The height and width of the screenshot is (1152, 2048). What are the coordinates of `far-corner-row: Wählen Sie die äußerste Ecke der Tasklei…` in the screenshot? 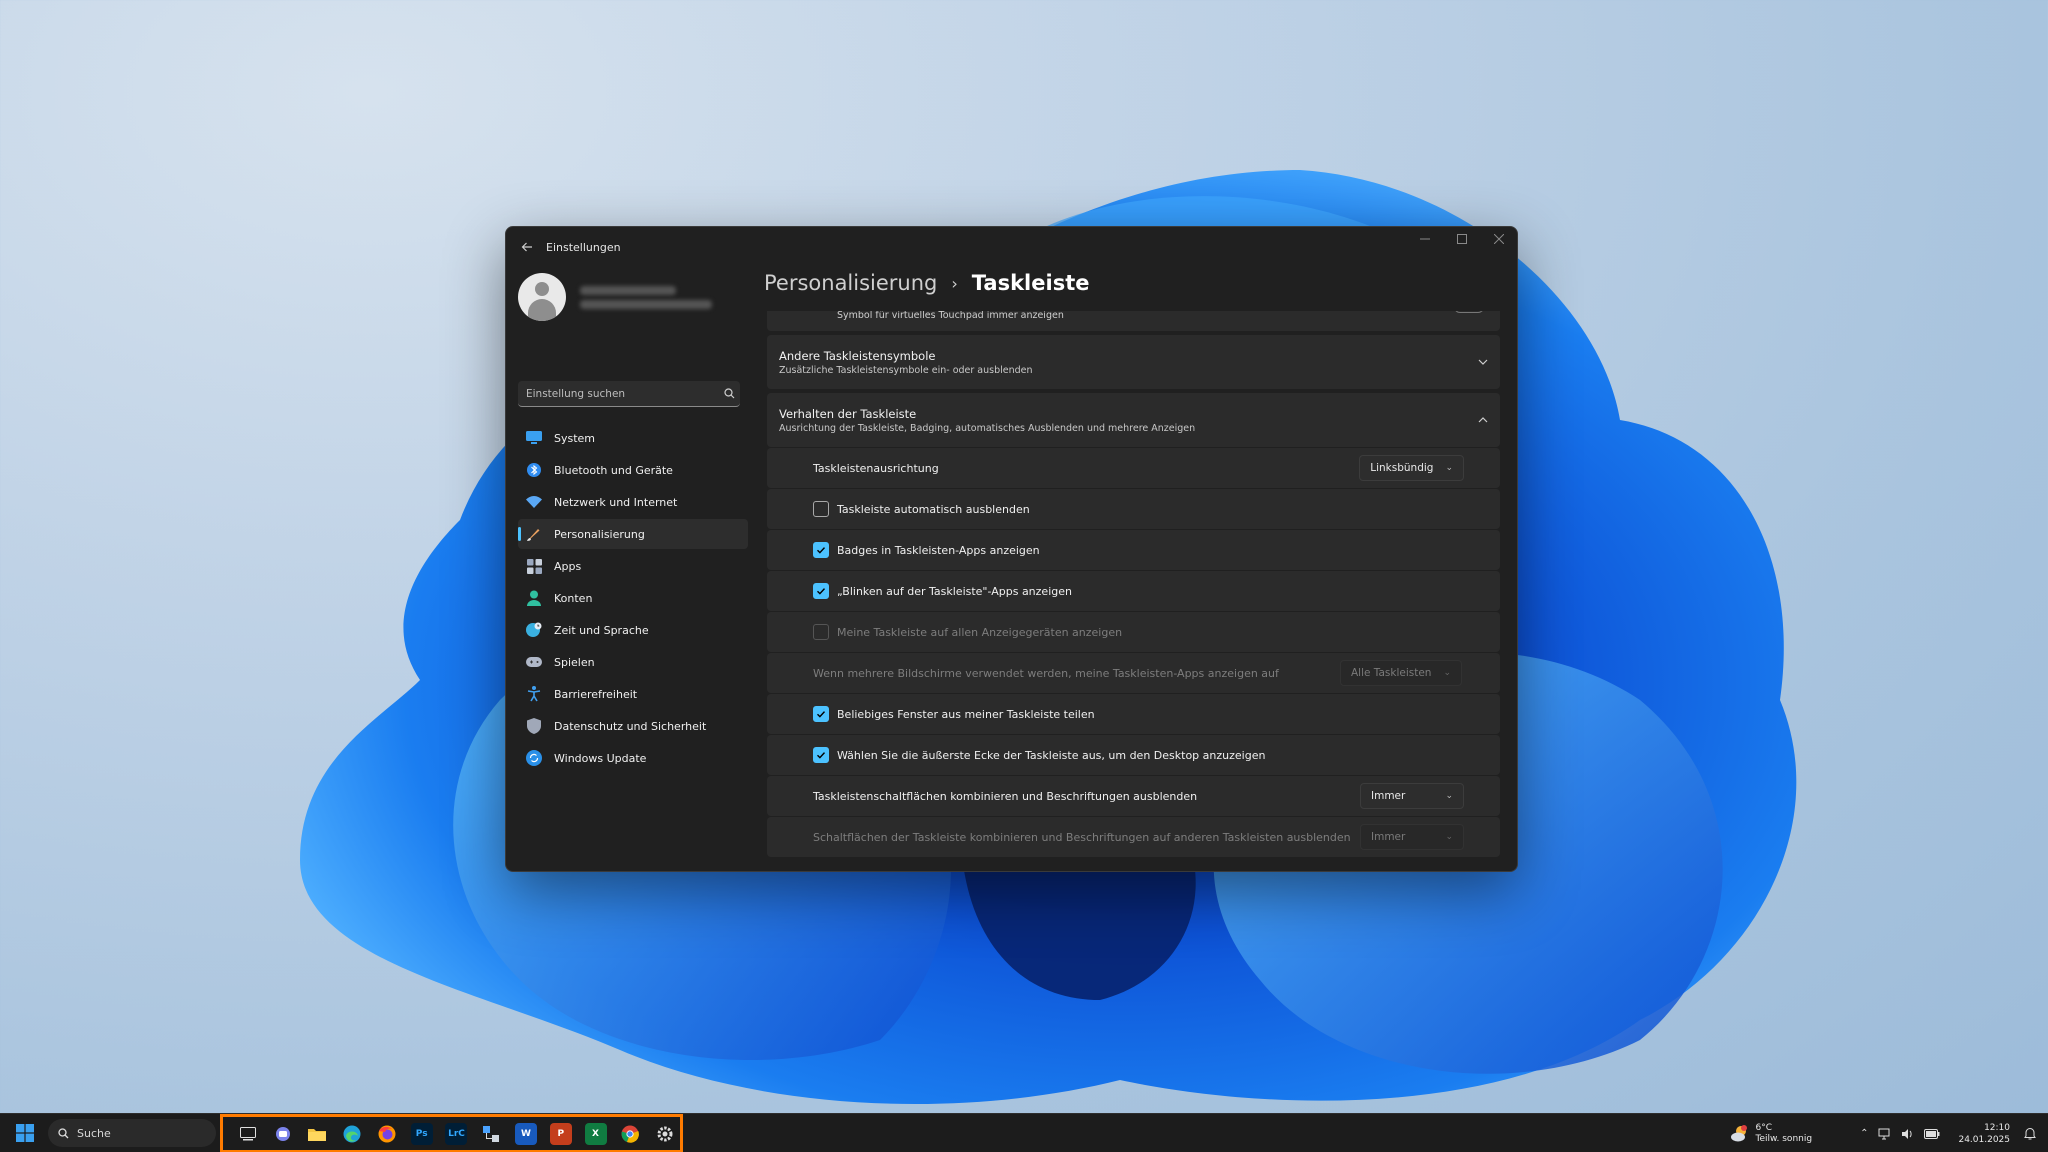 It's located at (1133, 755).